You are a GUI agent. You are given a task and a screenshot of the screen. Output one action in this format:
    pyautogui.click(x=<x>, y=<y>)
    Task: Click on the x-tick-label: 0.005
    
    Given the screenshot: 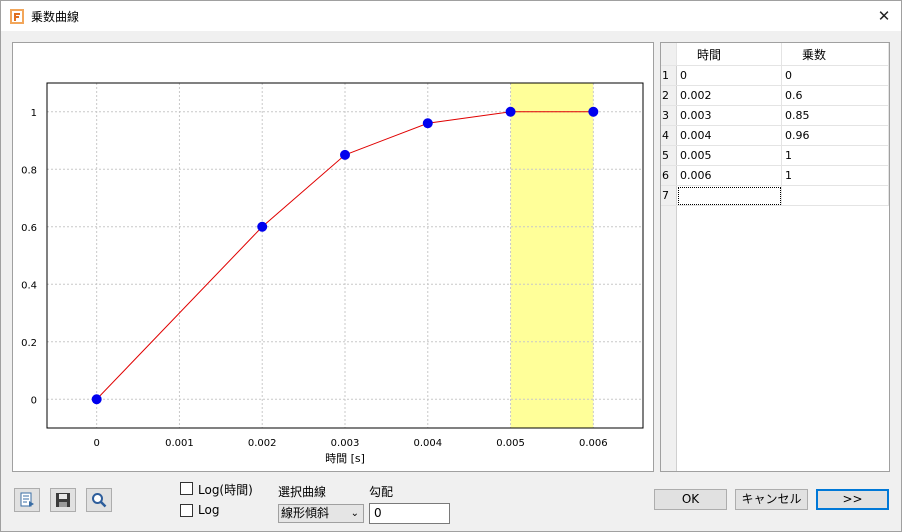 What is the action you would take?
    pyautogui.click(x=510, y=443)
    